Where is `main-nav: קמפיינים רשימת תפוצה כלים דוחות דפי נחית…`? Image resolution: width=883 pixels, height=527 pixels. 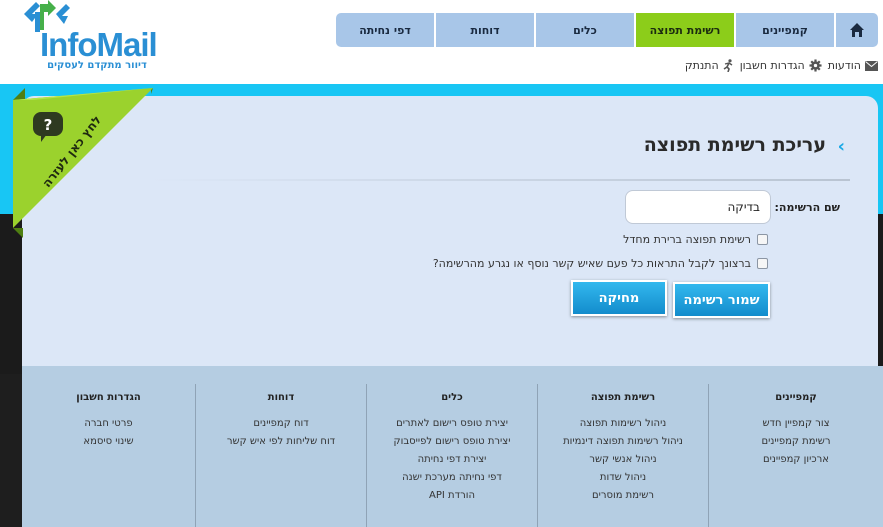 main-nav: קמפיינים רשימת תפוצה כלים דוחות דפי נחית… is located at coordinates (605, 30).